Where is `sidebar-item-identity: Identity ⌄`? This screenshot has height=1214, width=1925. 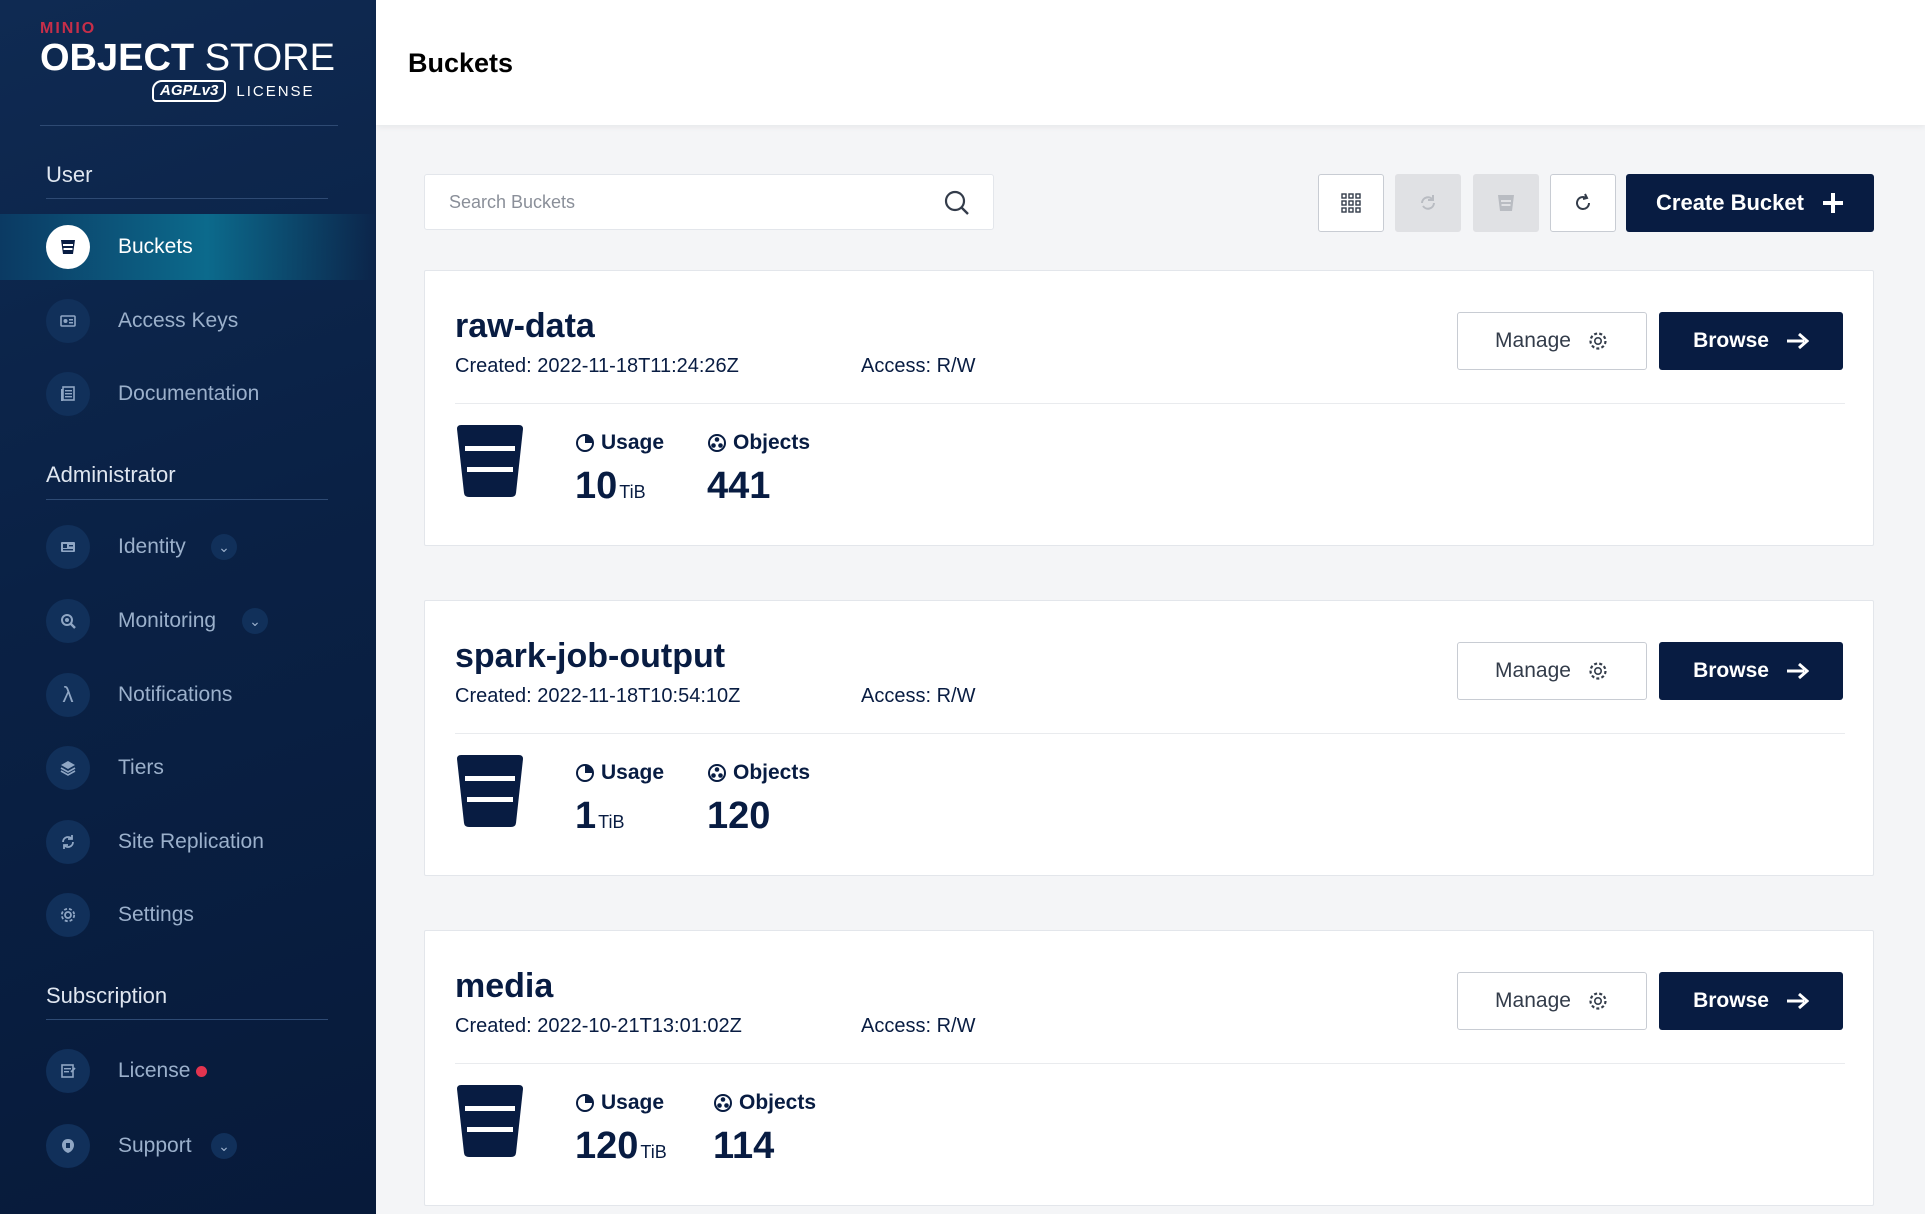 sidebar-item-identity: Identity ⌄ is located at coordinates (188, 547).